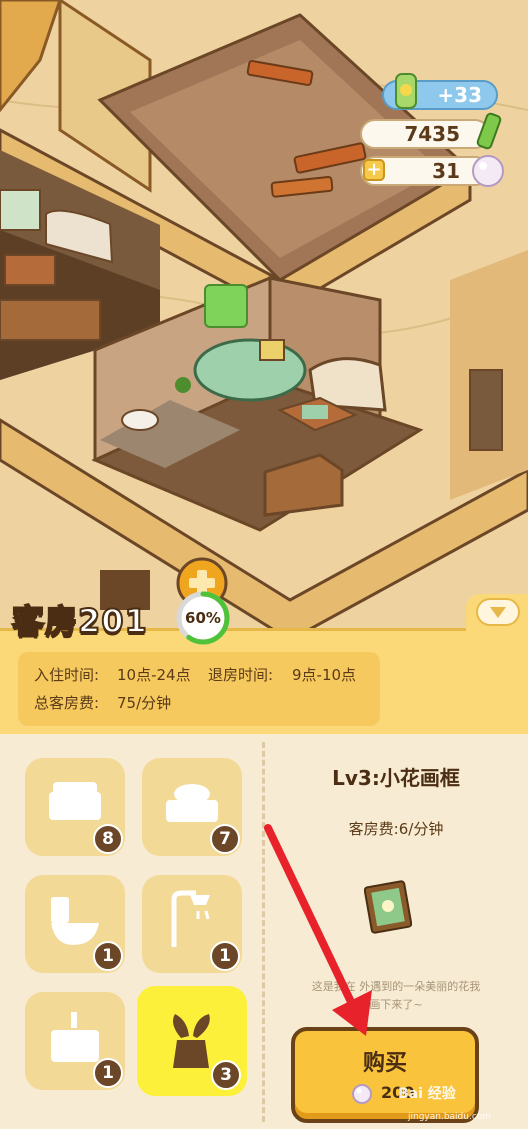  I want to click on detail-description: 这是我在 外遇到的一朵美丽的花我 画下来了~, so click(396, 996).